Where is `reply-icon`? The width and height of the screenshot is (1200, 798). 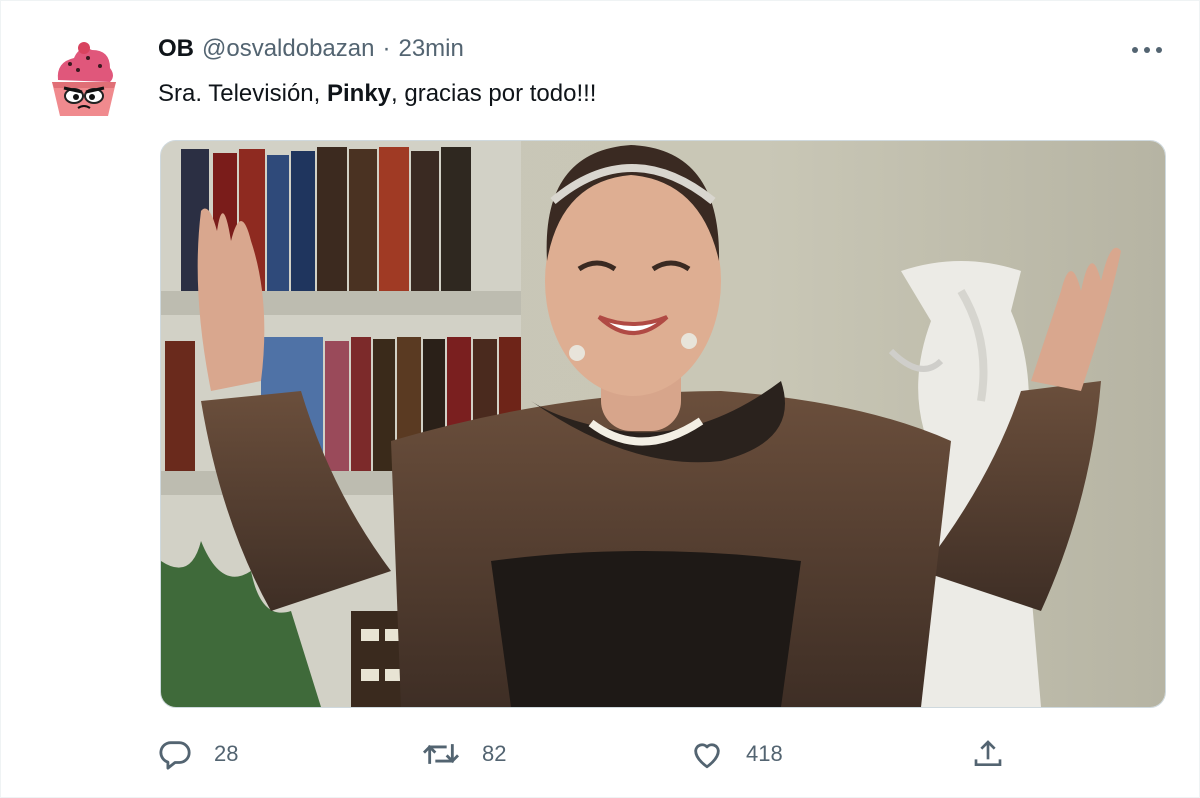
reply-icon is located at coordinates (175, 755).